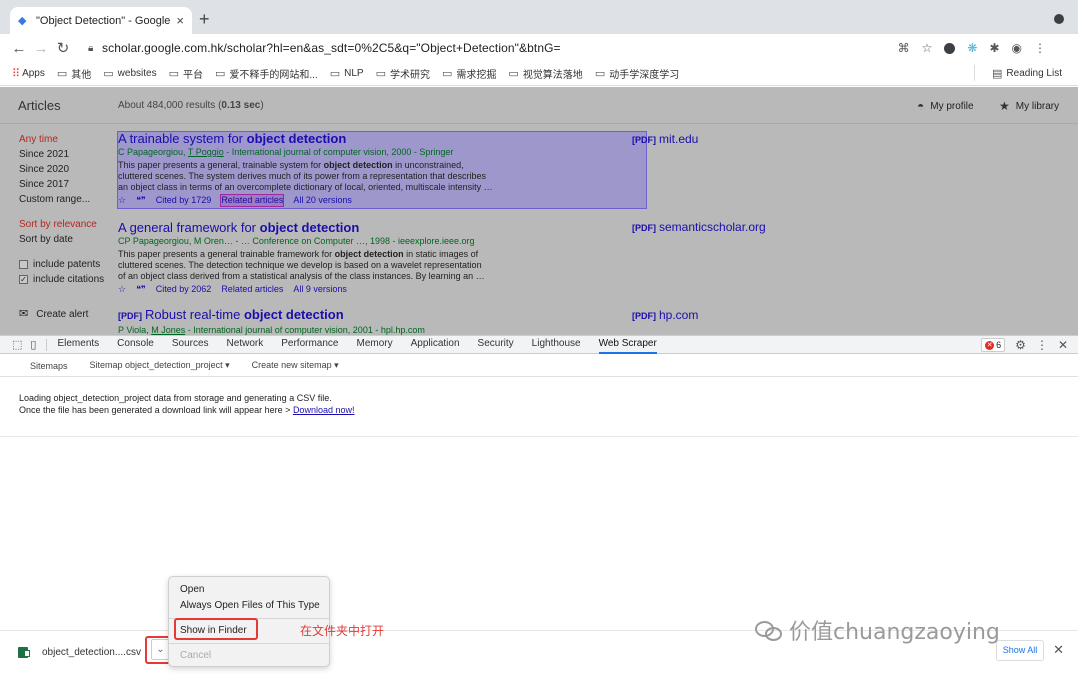  I want to click on create-alert-link: ✉ Create alert, so click(66, 314).